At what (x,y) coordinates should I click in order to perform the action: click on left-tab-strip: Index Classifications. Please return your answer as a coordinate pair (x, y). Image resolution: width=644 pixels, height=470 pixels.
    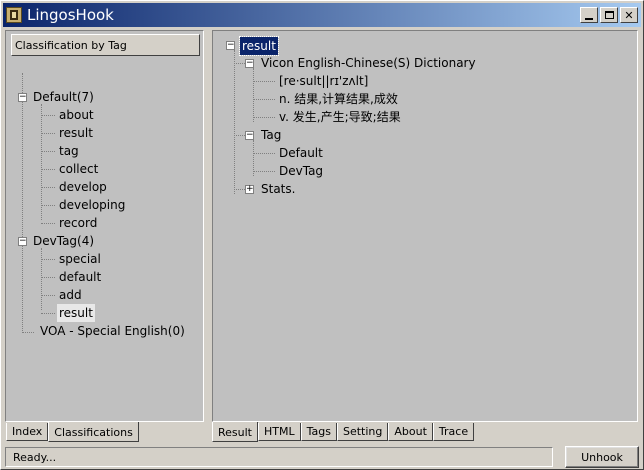
    Looking at the image, I should click on (72, 432).